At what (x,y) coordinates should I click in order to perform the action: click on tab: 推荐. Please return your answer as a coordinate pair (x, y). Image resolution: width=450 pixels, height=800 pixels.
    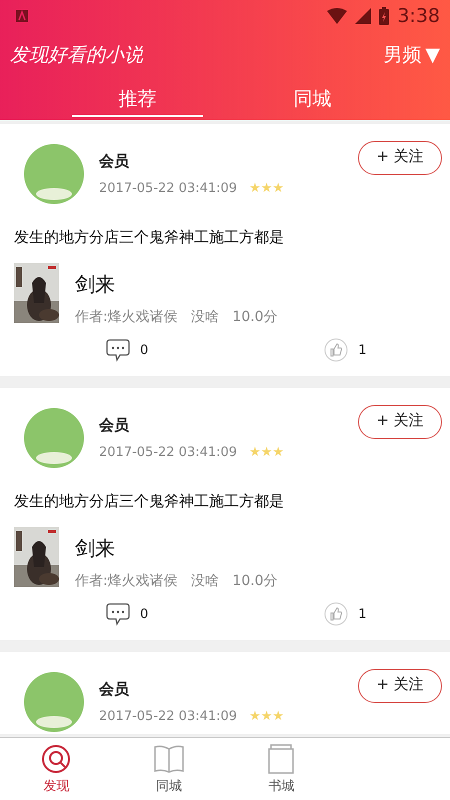
    Looking at the image, I should click on (137, 99).